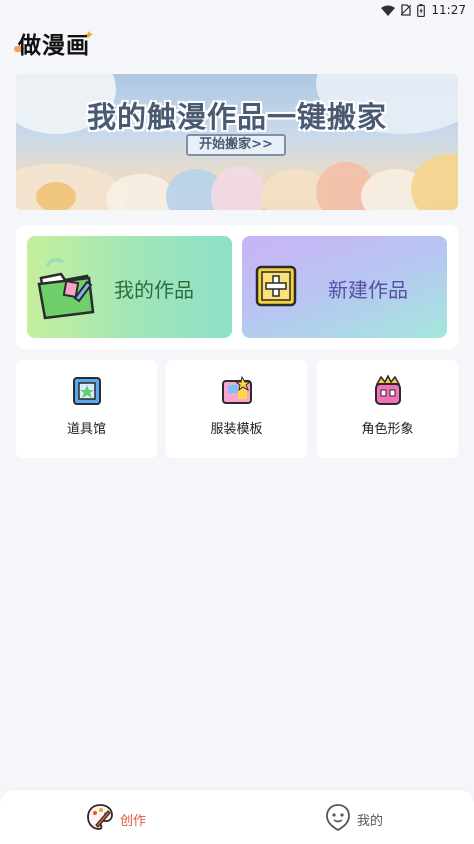 This screenshot has width=474, height=844. What do you see at coordinates (388, 391) in the screenshot?
I see `character-icon` at bounding box center [388, 391].